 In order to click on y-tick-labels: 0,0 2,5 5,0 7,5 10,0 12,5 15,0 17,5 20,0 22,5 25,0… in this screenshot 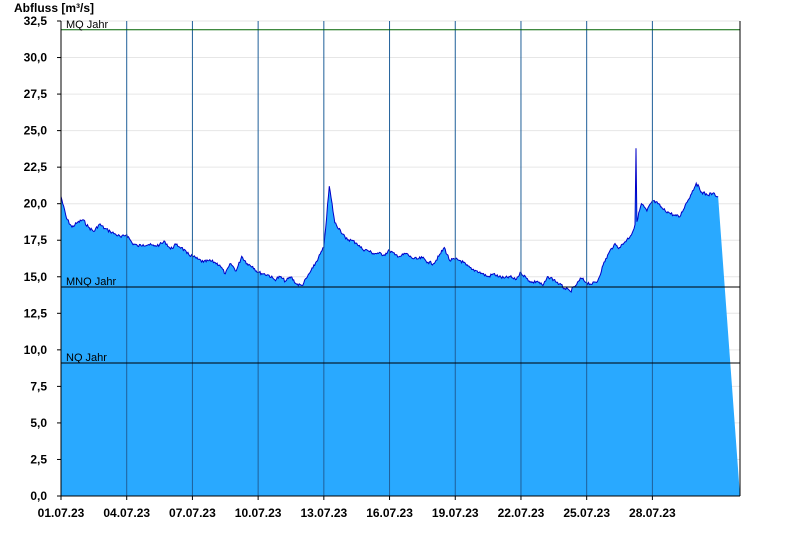, I will do `click(42, 258)`.